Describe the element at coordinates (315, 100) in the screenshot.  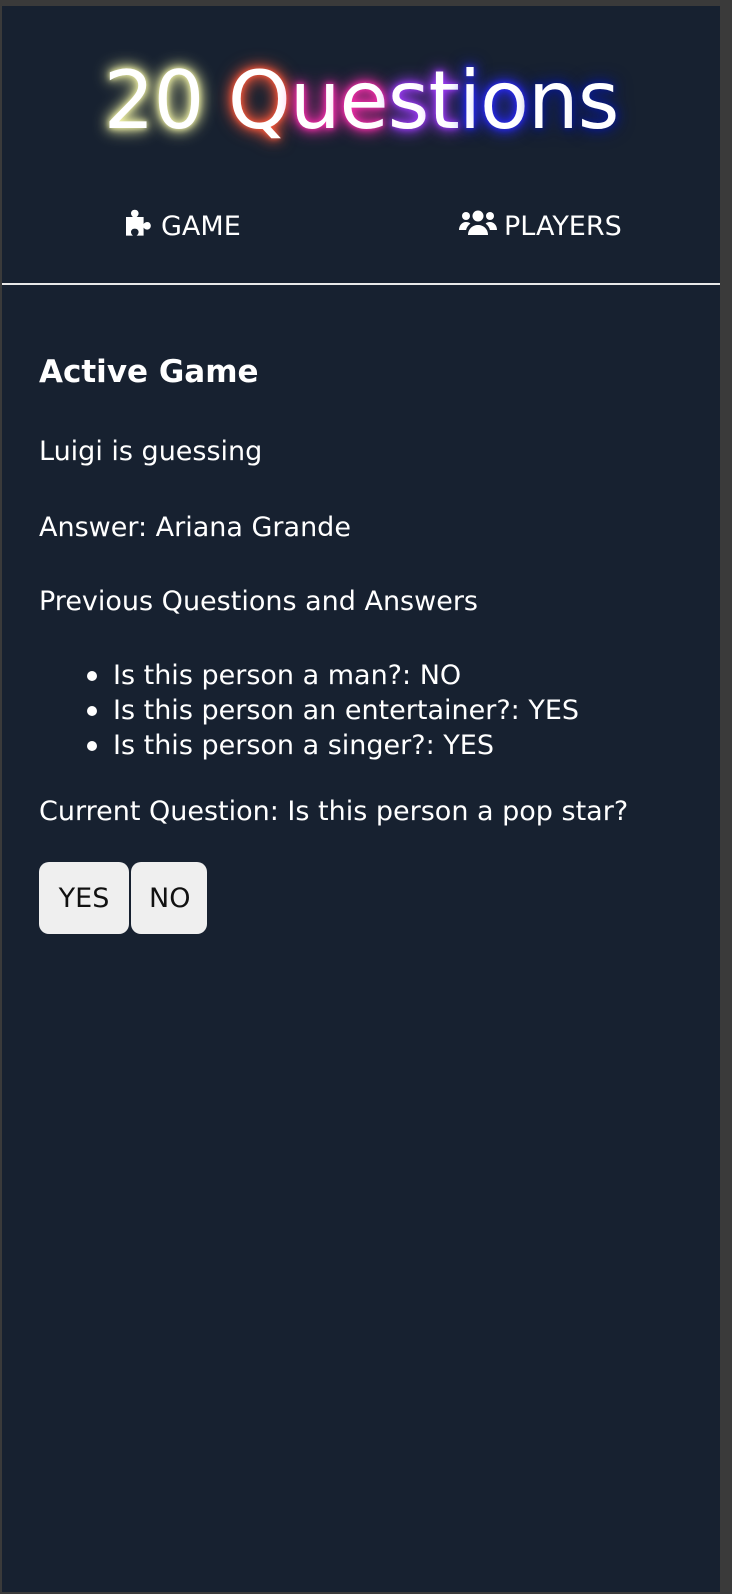
I see `title-letter: u` at that location.